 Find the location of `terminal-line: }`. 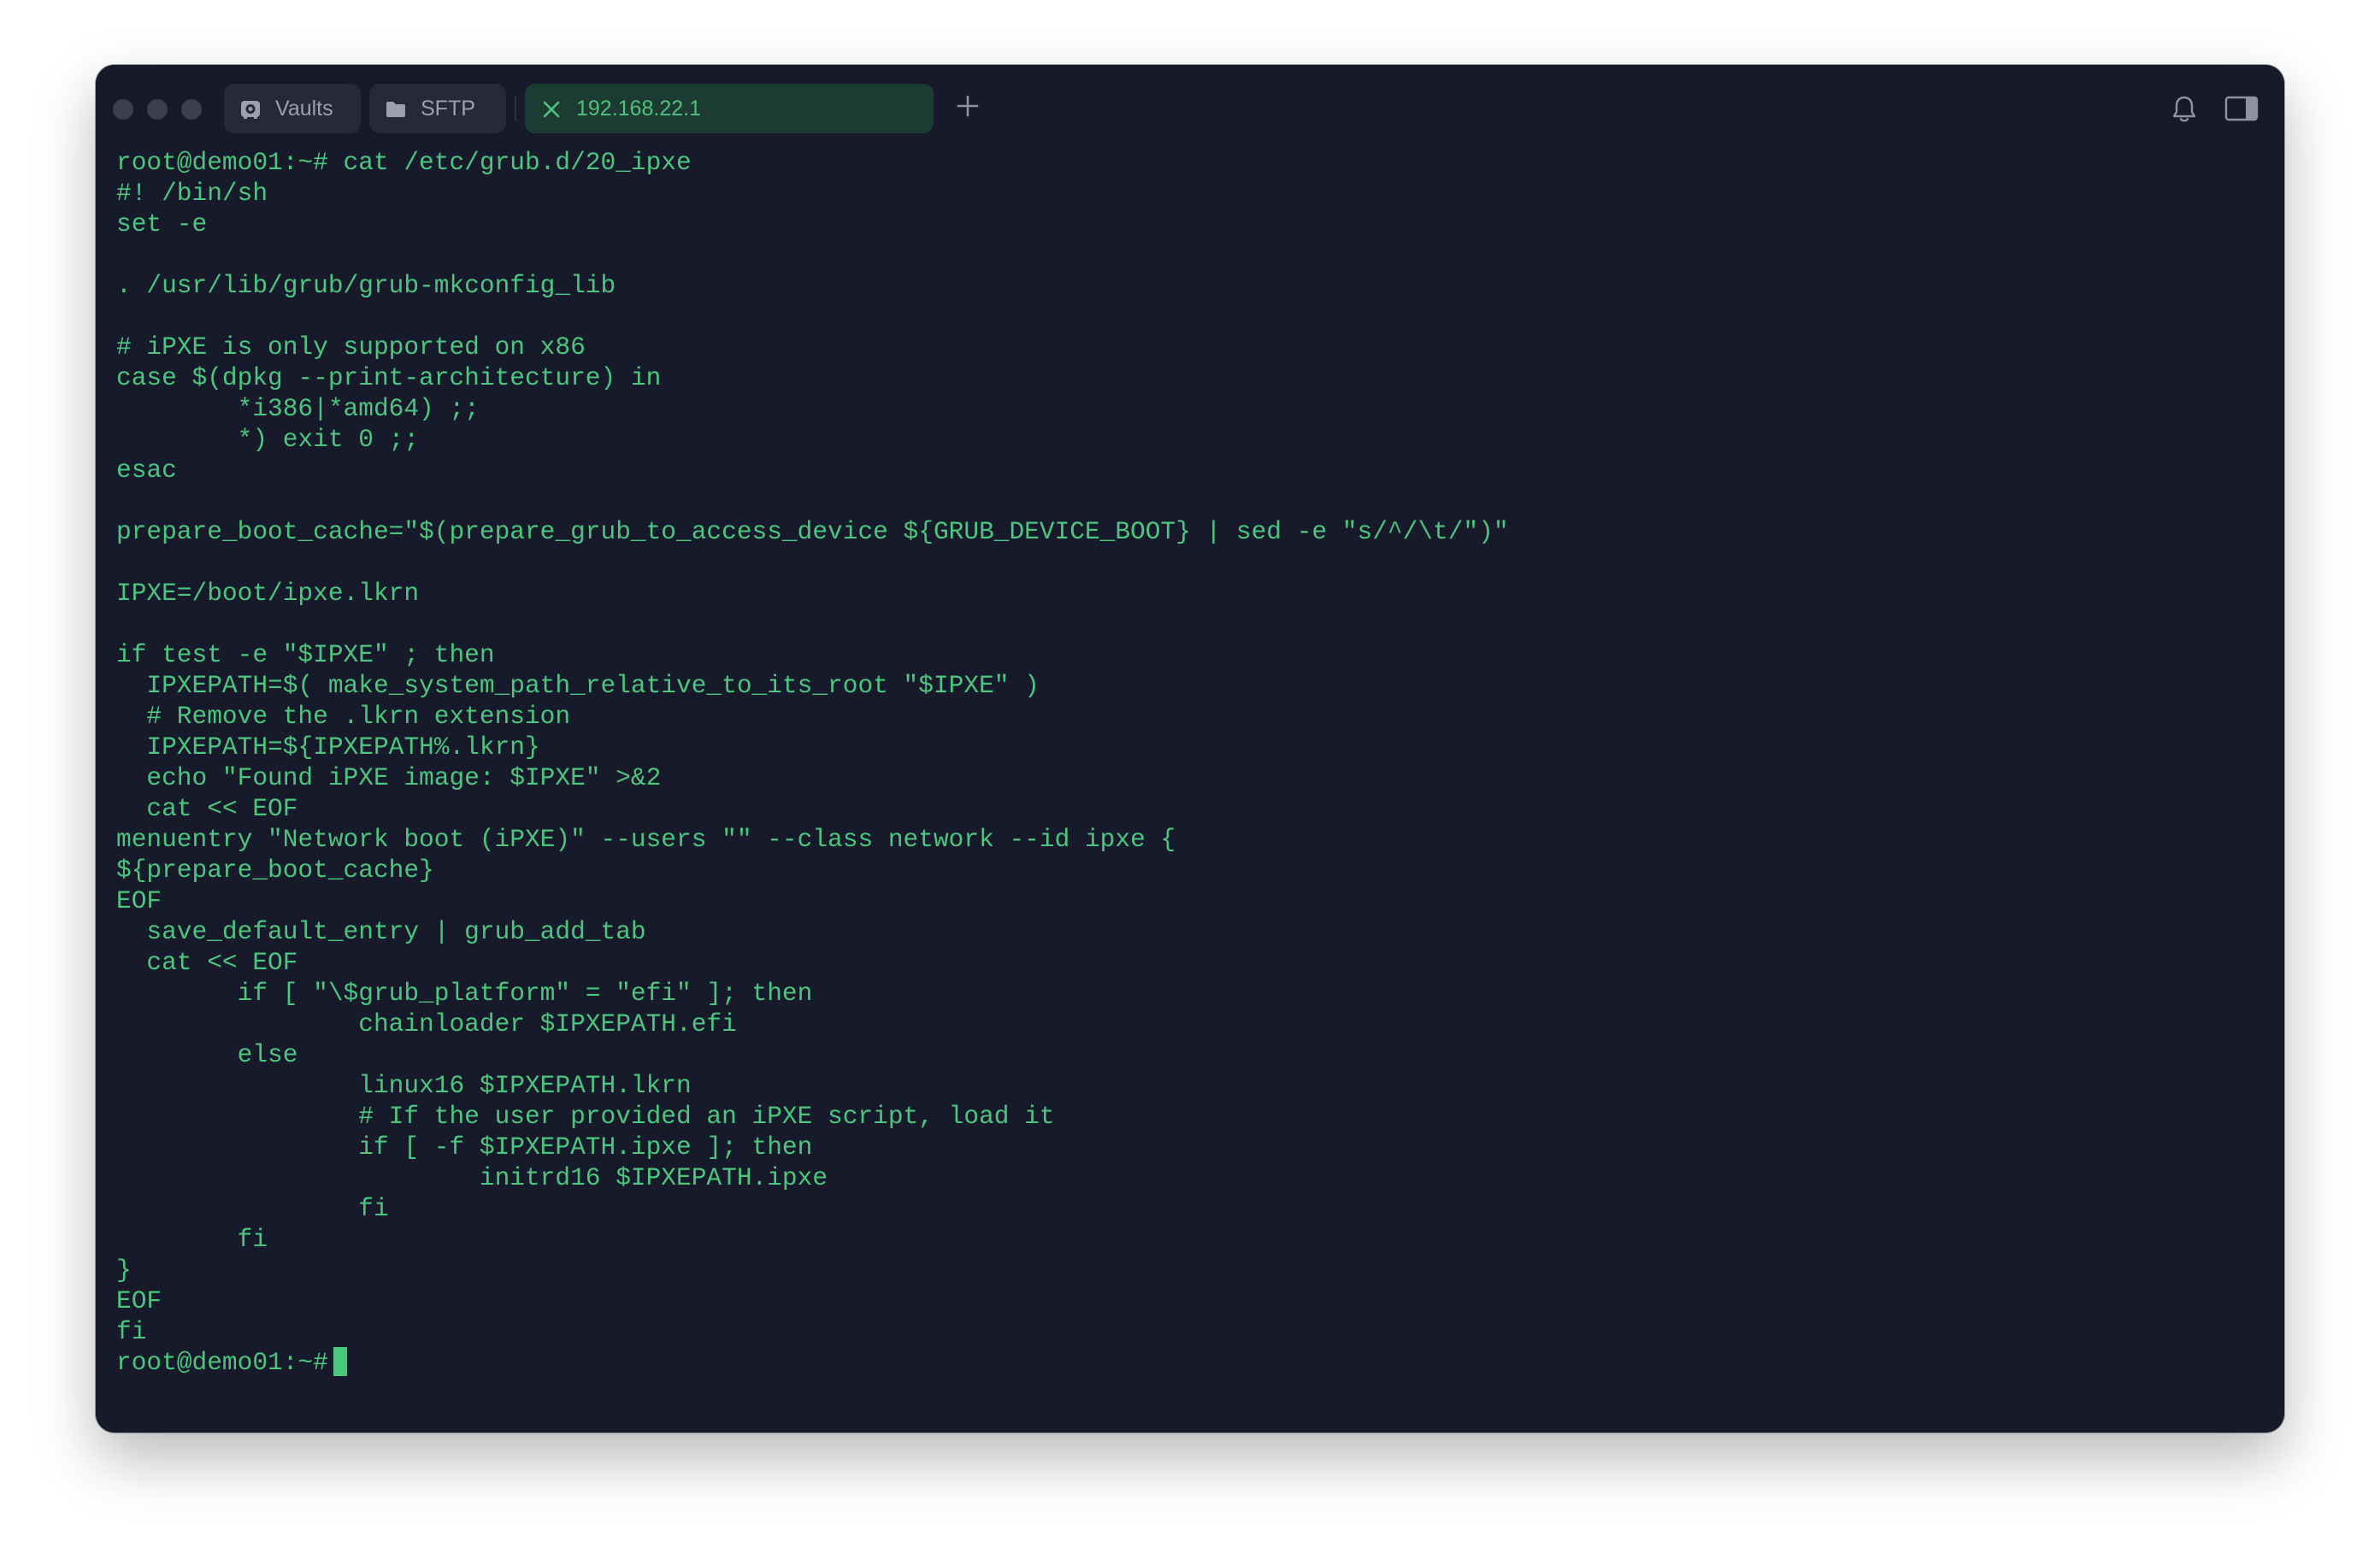

terminal-line: } is located at coordinates (124, 1270).